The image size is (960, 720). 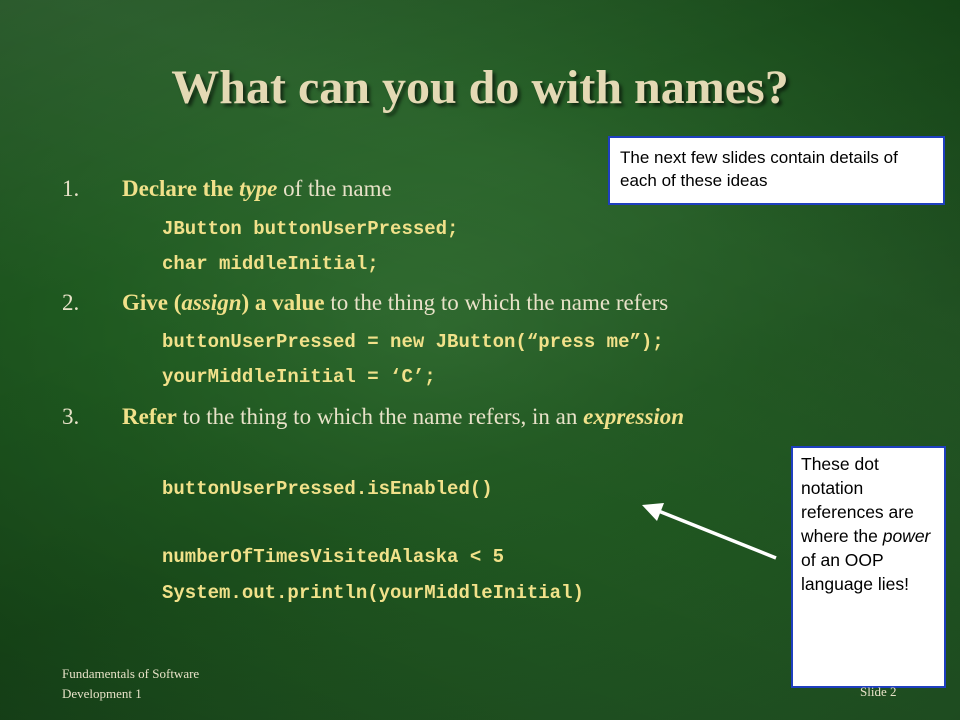 What do you see at coordinates (130, 684) in the screenshot?
I see `footer-course: Fundamentals of Software Development 1` at bounding box center [130, 684].